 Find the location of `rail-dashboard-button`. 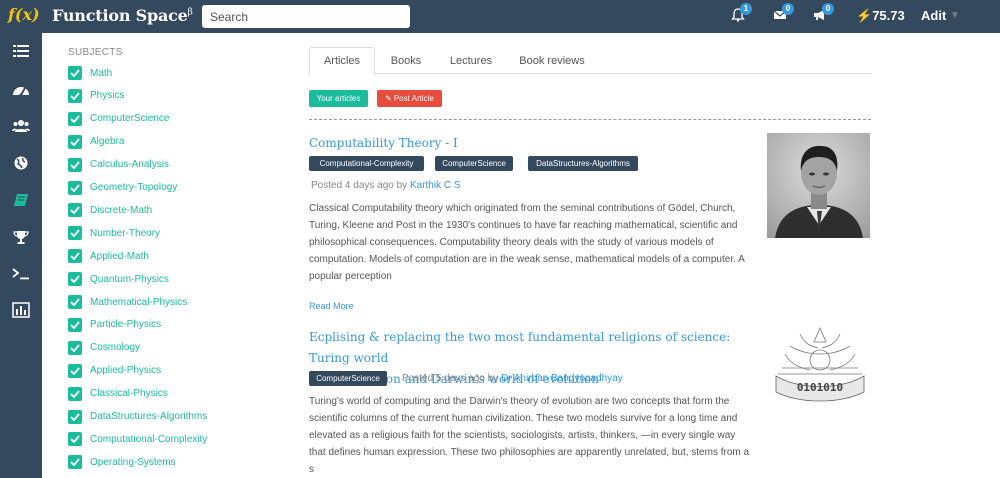

rail-dashboard-button is located at coordinates (21, 89).